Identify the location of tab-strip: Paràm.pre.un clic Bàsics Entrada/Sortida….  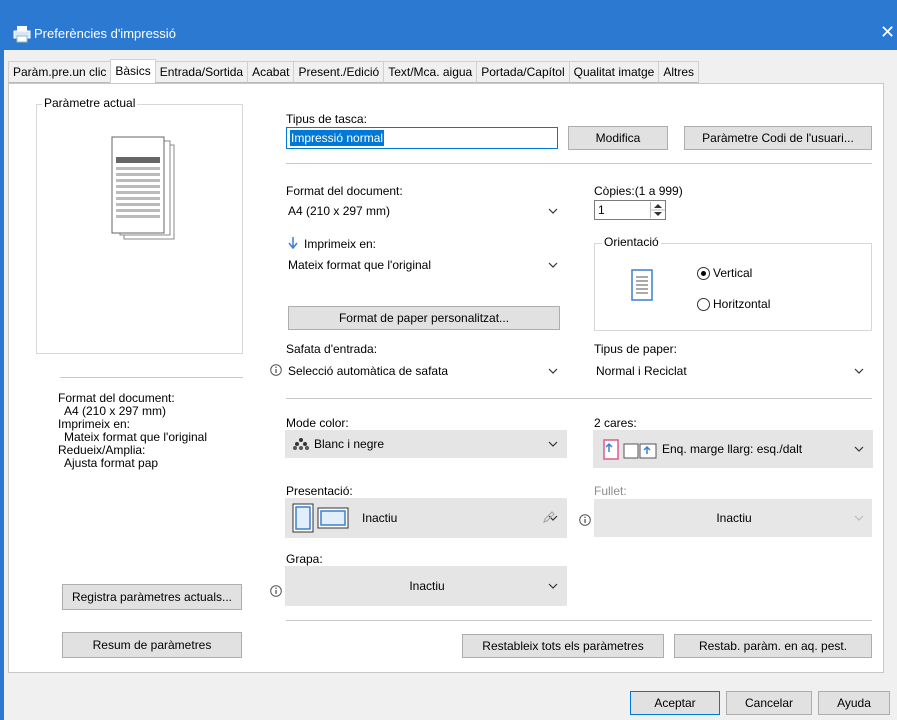
(354, 71).